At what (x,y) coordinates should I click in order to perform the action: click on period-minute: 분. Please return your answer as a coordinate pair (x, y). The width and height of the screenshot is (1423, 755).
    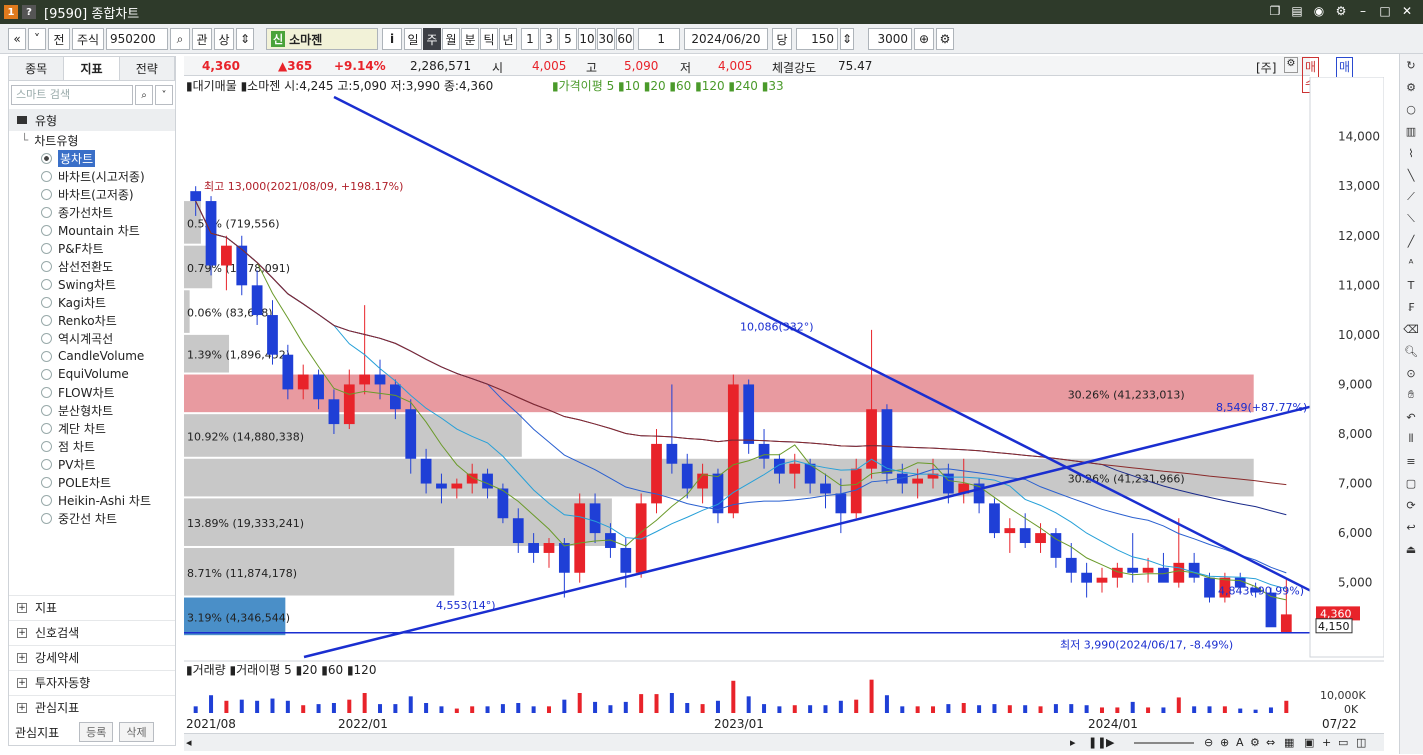
    Looking at the image, I should click on (470, 39).